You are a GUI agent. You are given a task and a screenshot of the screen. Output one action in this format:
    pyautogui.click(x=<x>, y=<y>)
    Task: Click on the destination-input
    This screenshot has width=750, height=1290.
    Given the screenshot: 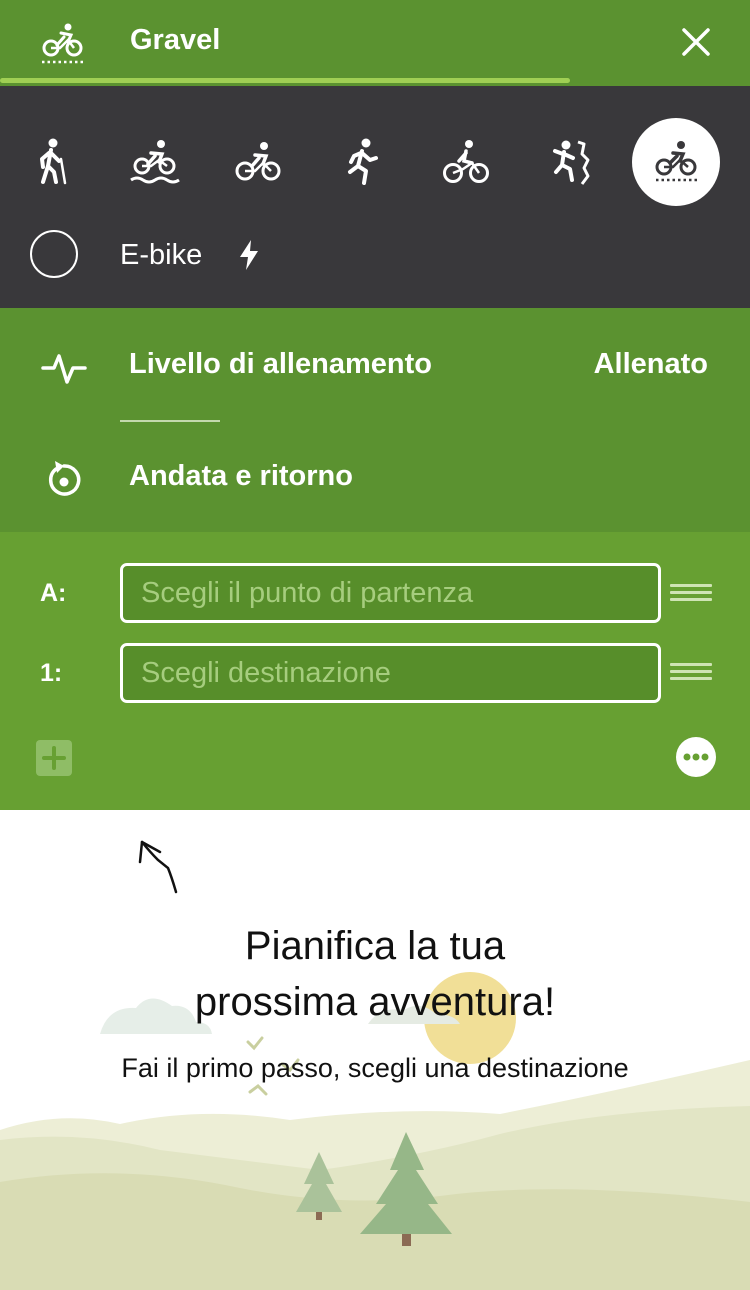 What is the action you would take?
    pyautogui.click(x=390, y=673)
    